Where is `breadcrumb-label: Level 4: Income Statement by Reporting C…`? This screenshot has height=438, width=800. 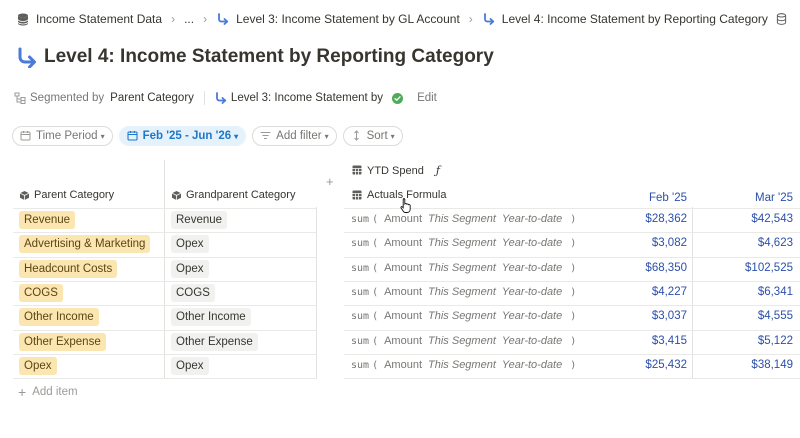
breadcrumb-label: Level 4: Income Statement by Reporting C… is located at coordinates (634, 19).